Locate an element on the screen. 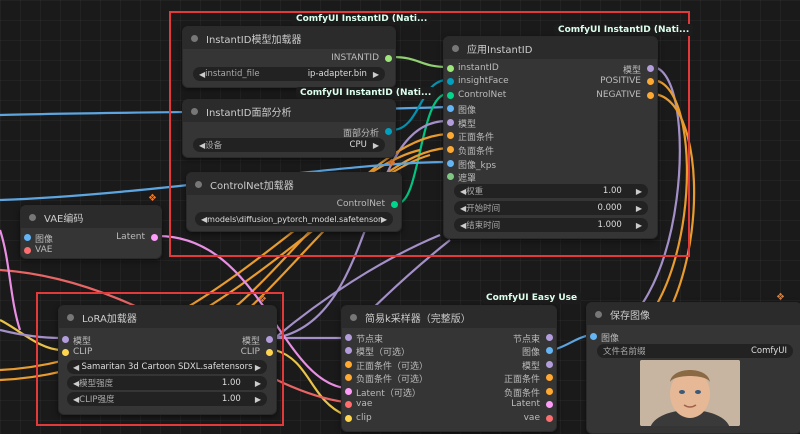 This screenshot has height=434, width=800. node-marker-icon: ❖ is located at coordinates (391, 163).